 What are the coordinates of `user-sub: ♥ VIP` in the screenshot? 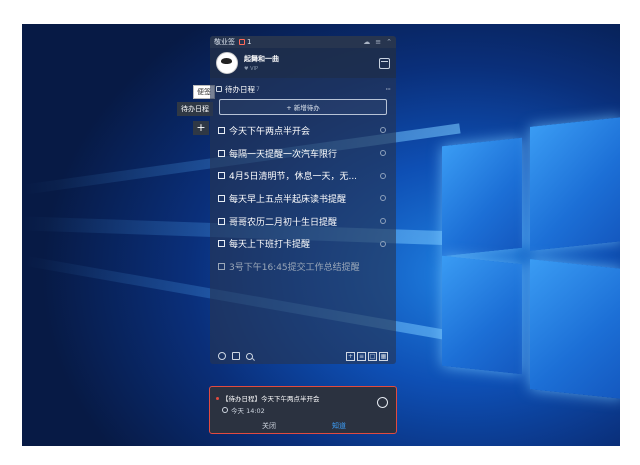 It's located at (251, 69).